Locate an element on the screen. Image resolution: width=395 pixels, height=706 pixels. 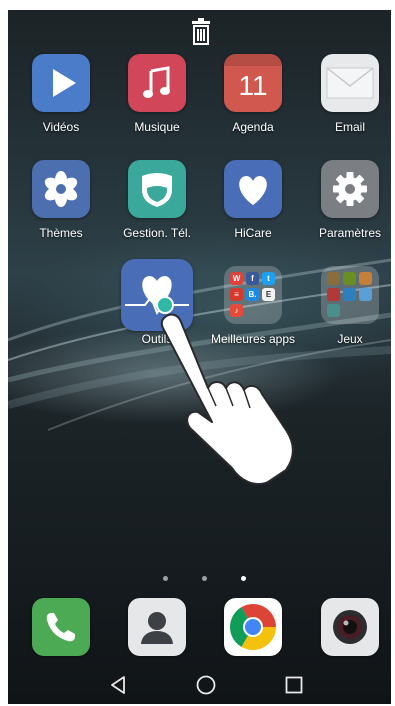
navigation-bar is located at coordinates (199, 684).